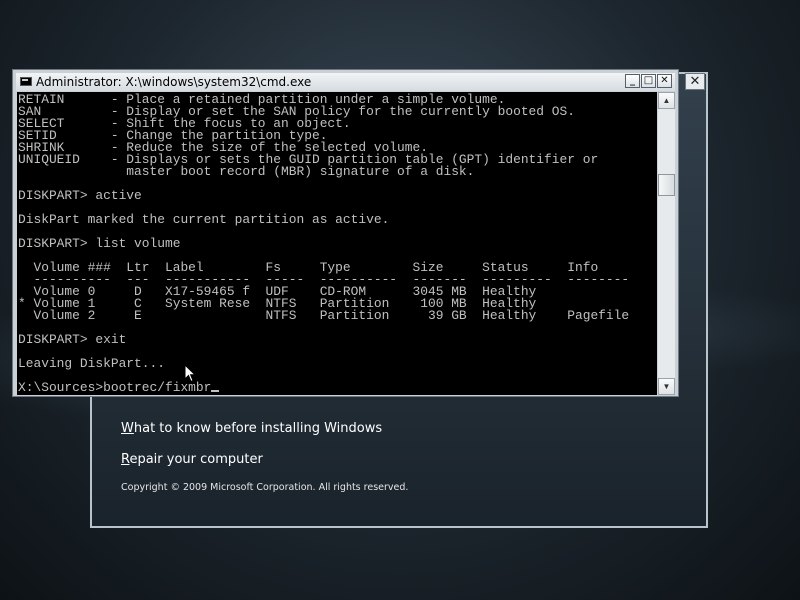 The height and width of the screenshot is (600, 800). What do you see at coordinates (666, 185) in the screenshot?
I see `scrollbar-thumb` at bounding box center [666, 185].